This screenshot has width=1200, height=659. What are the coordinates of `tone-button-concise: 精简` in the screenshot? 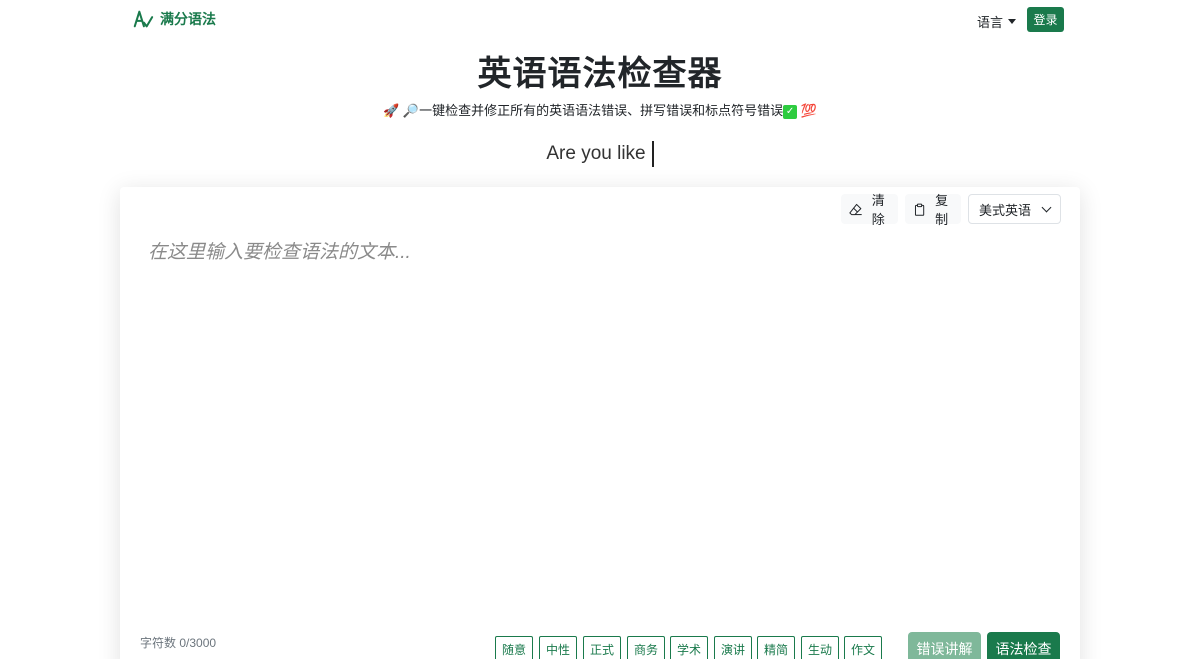 It's located at (776, 647).